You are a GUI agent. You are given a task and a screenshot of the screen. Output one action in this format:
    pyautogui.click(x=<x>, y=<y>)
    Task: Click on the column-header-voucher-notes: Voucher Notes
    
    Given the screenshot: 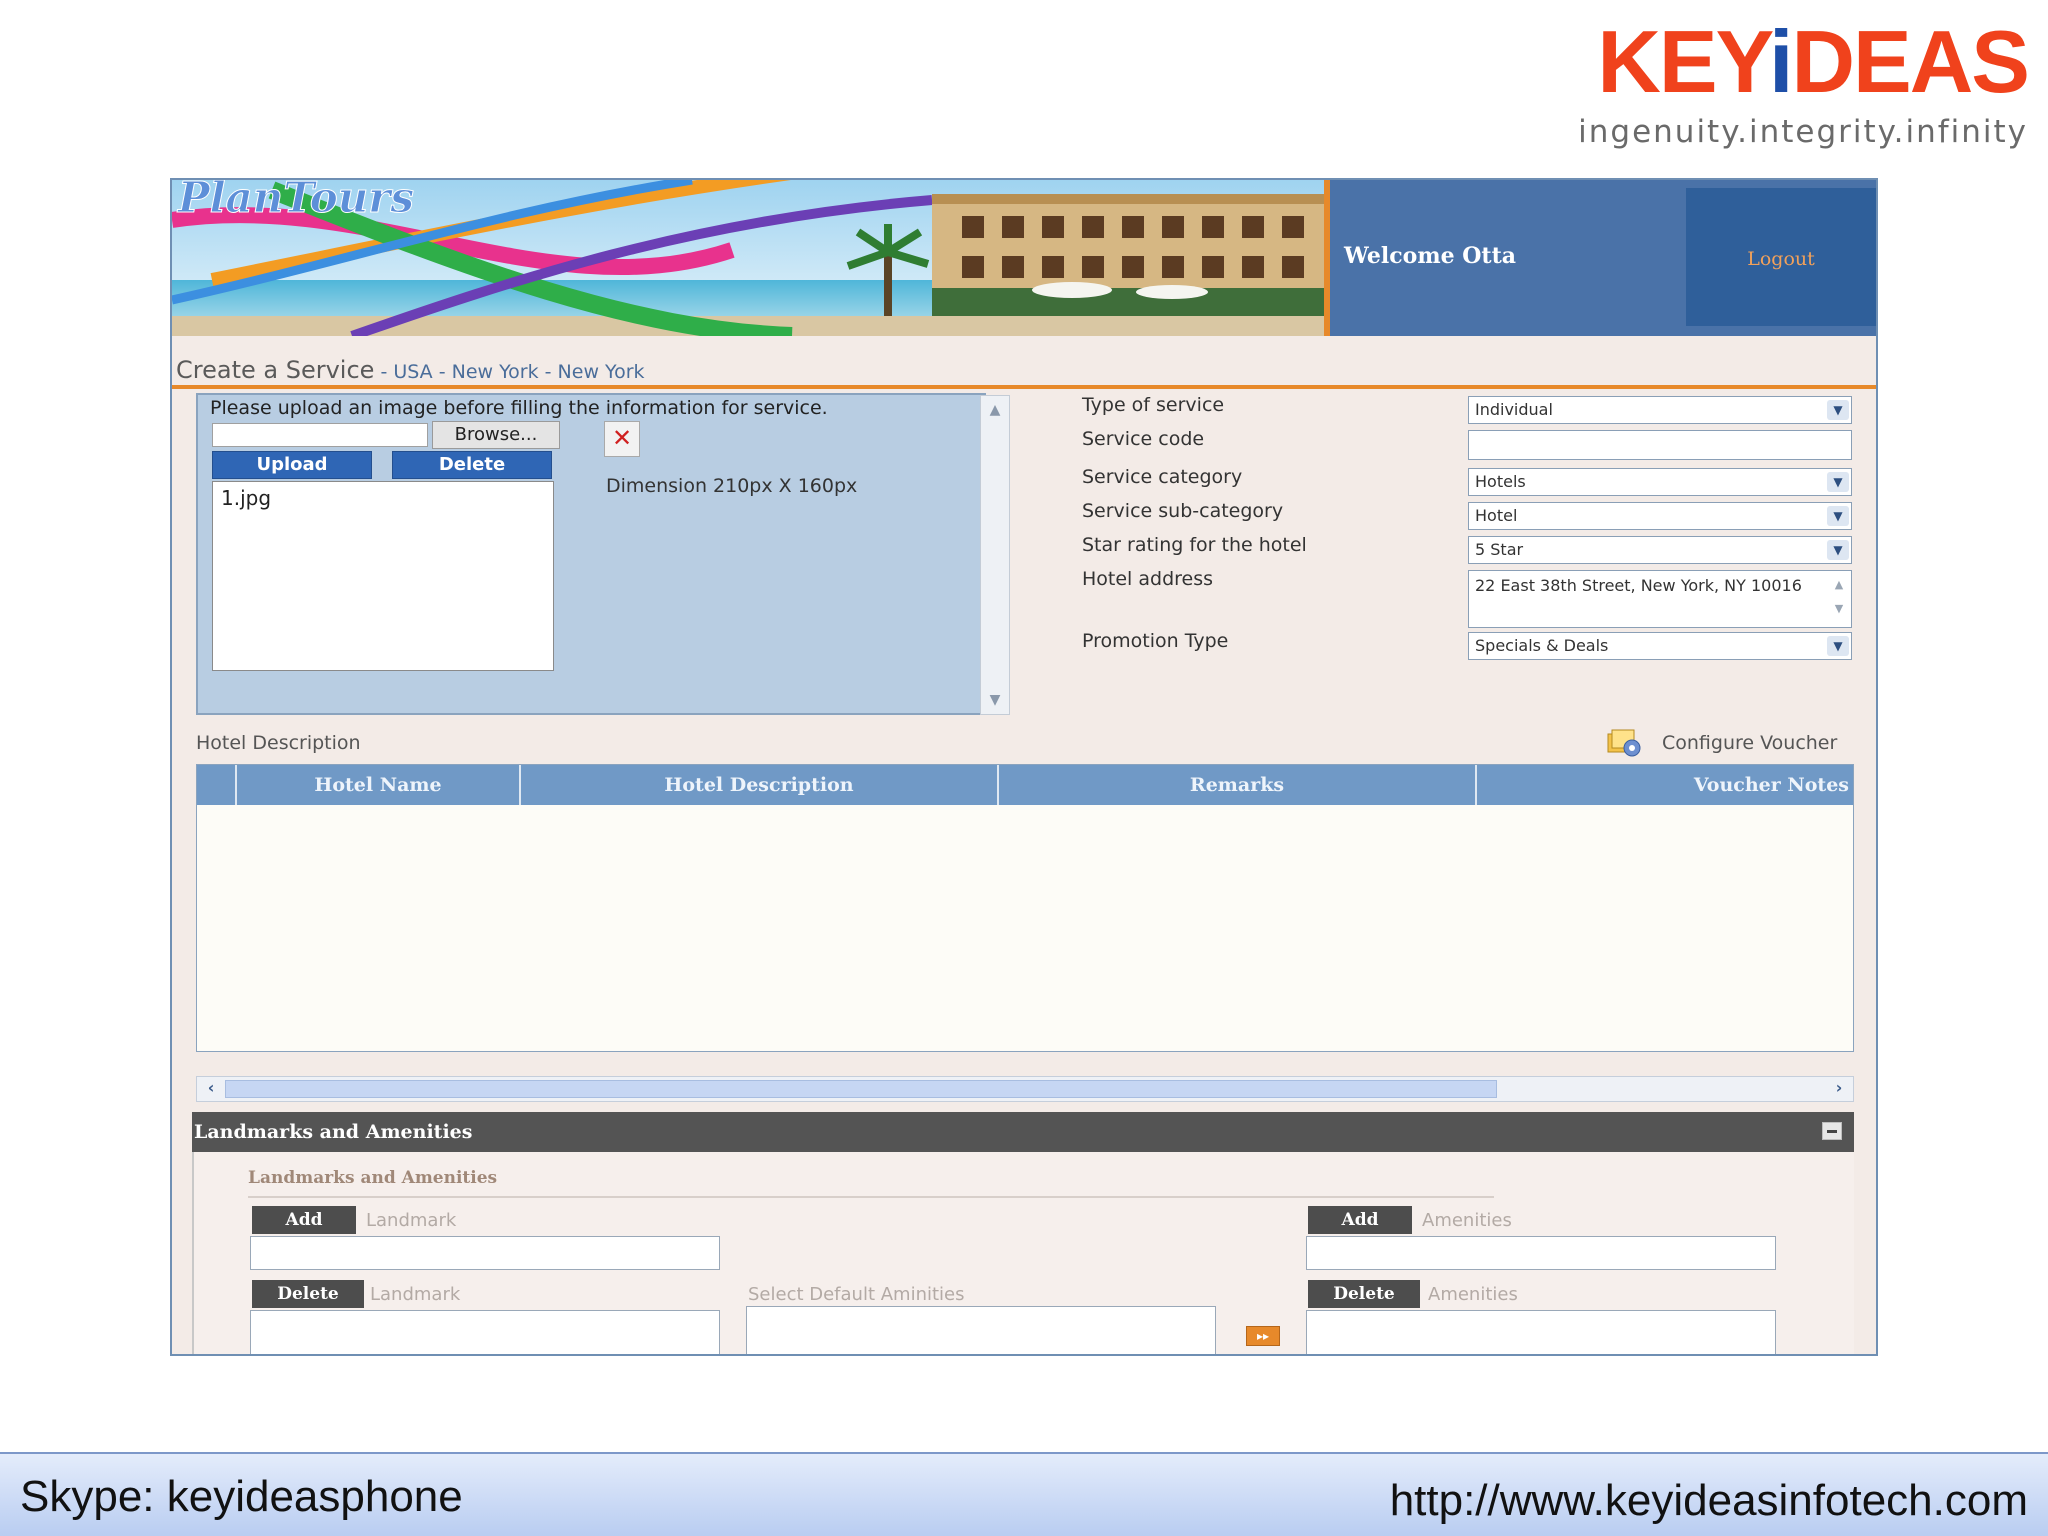 What is the action you would take?
    pyautogui.click(x=1664, y=785)
    